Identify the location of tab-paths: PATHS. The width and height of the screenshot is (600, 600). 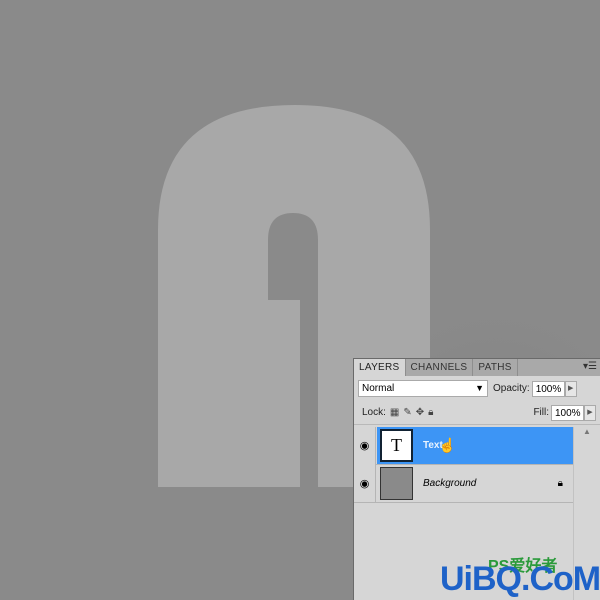
(495, 367).